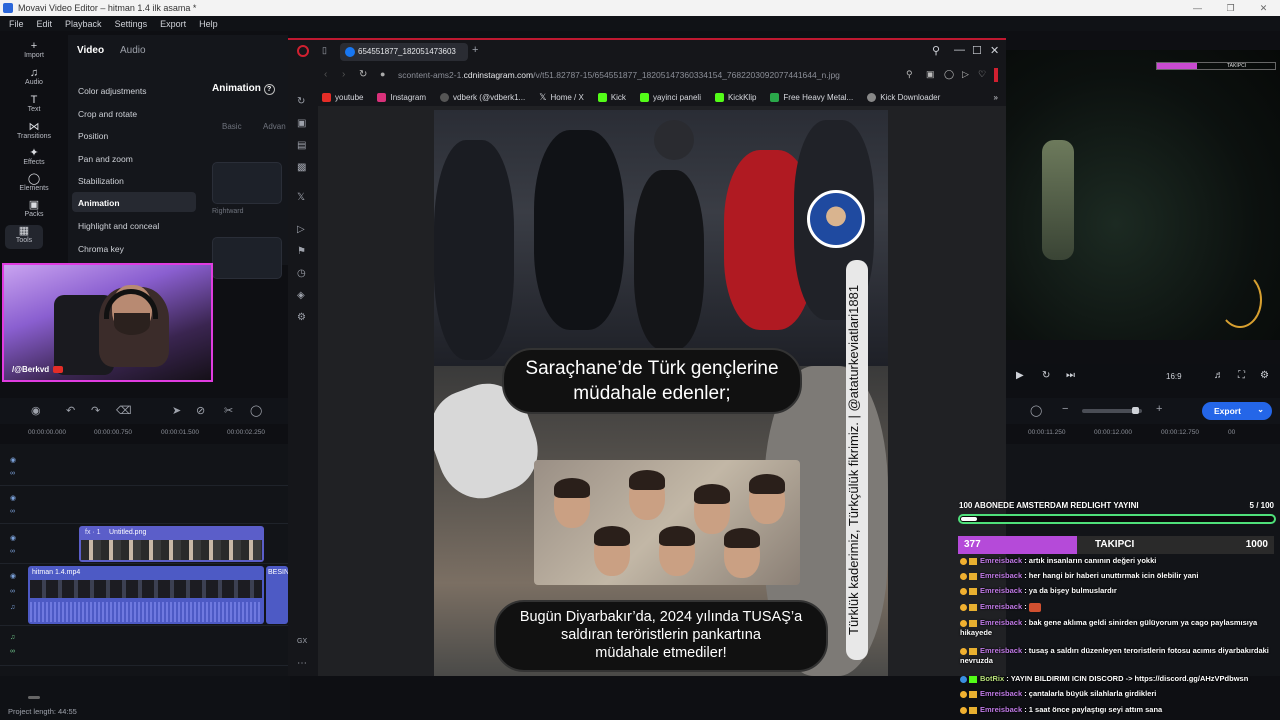  Describe the element at coordinates (277, 595) in the screenshot. I see `video-clip: BESIN` at that location.